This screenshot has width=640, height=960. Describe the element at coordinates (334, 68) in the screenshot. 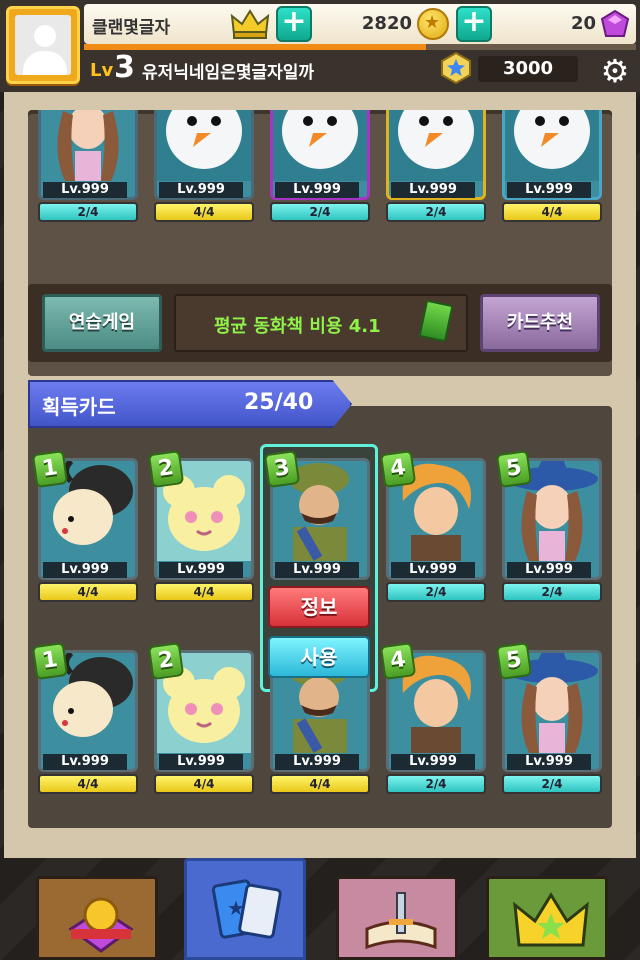

I see `level-row: Lv 3 유저닉네임은몇글자일까 3000` at that location.